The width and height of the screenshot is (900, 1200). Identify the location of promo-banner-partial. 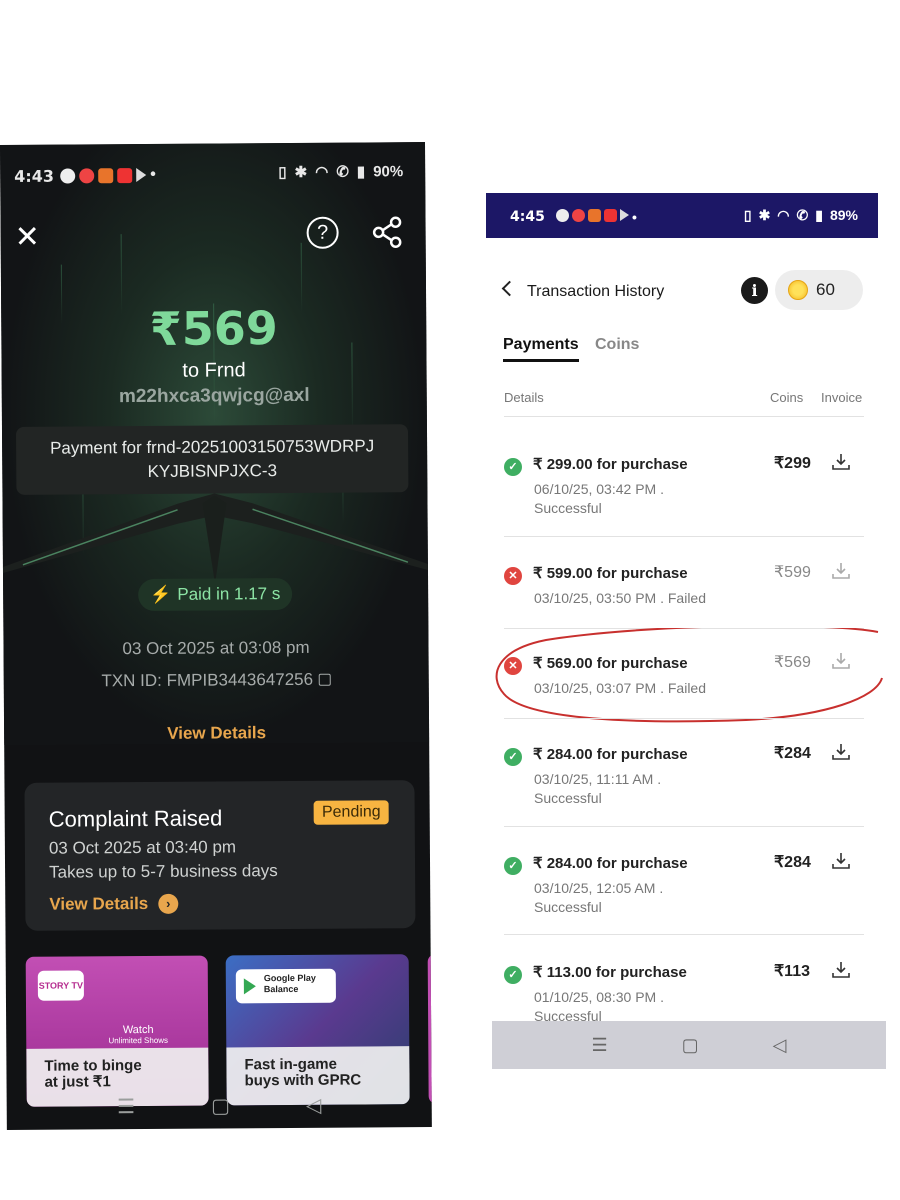
(429, 1029).